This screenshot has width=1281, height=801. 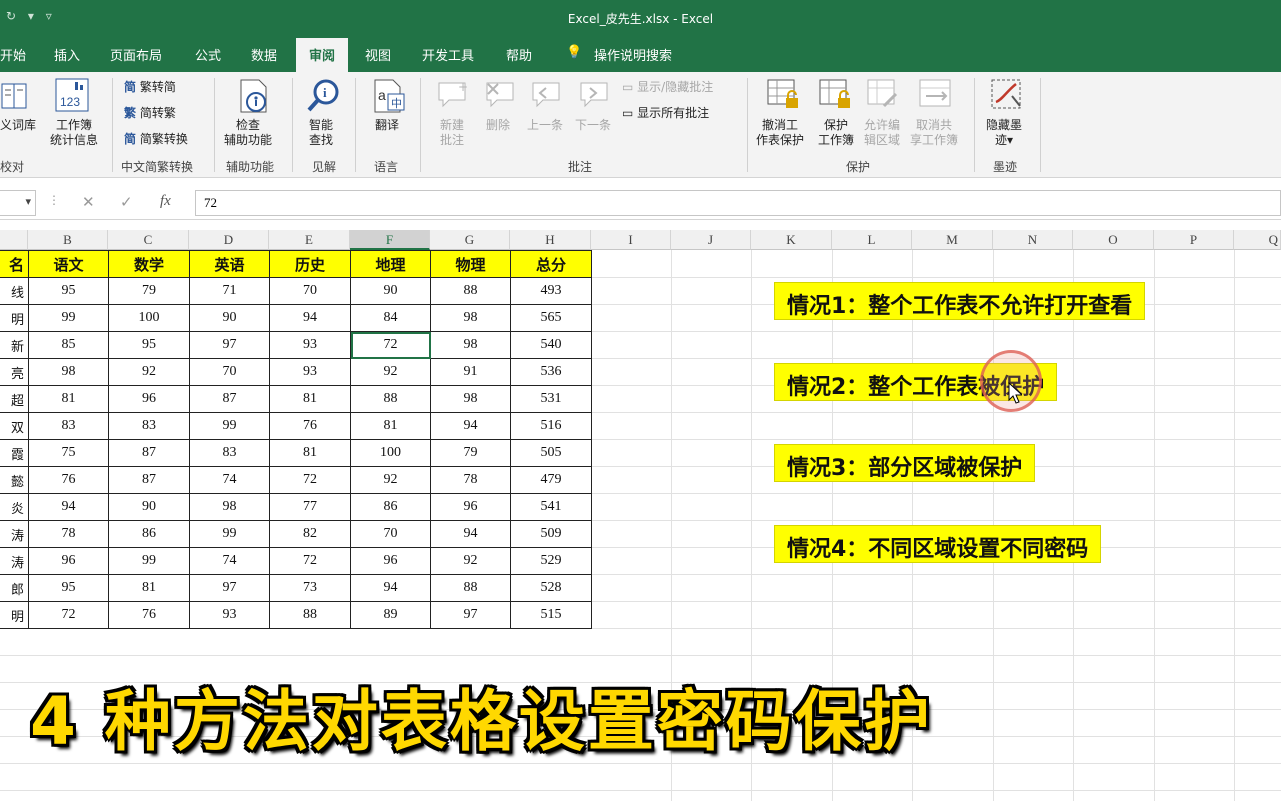 I want to click on table-cell: 明, so click(x=14, y=615).